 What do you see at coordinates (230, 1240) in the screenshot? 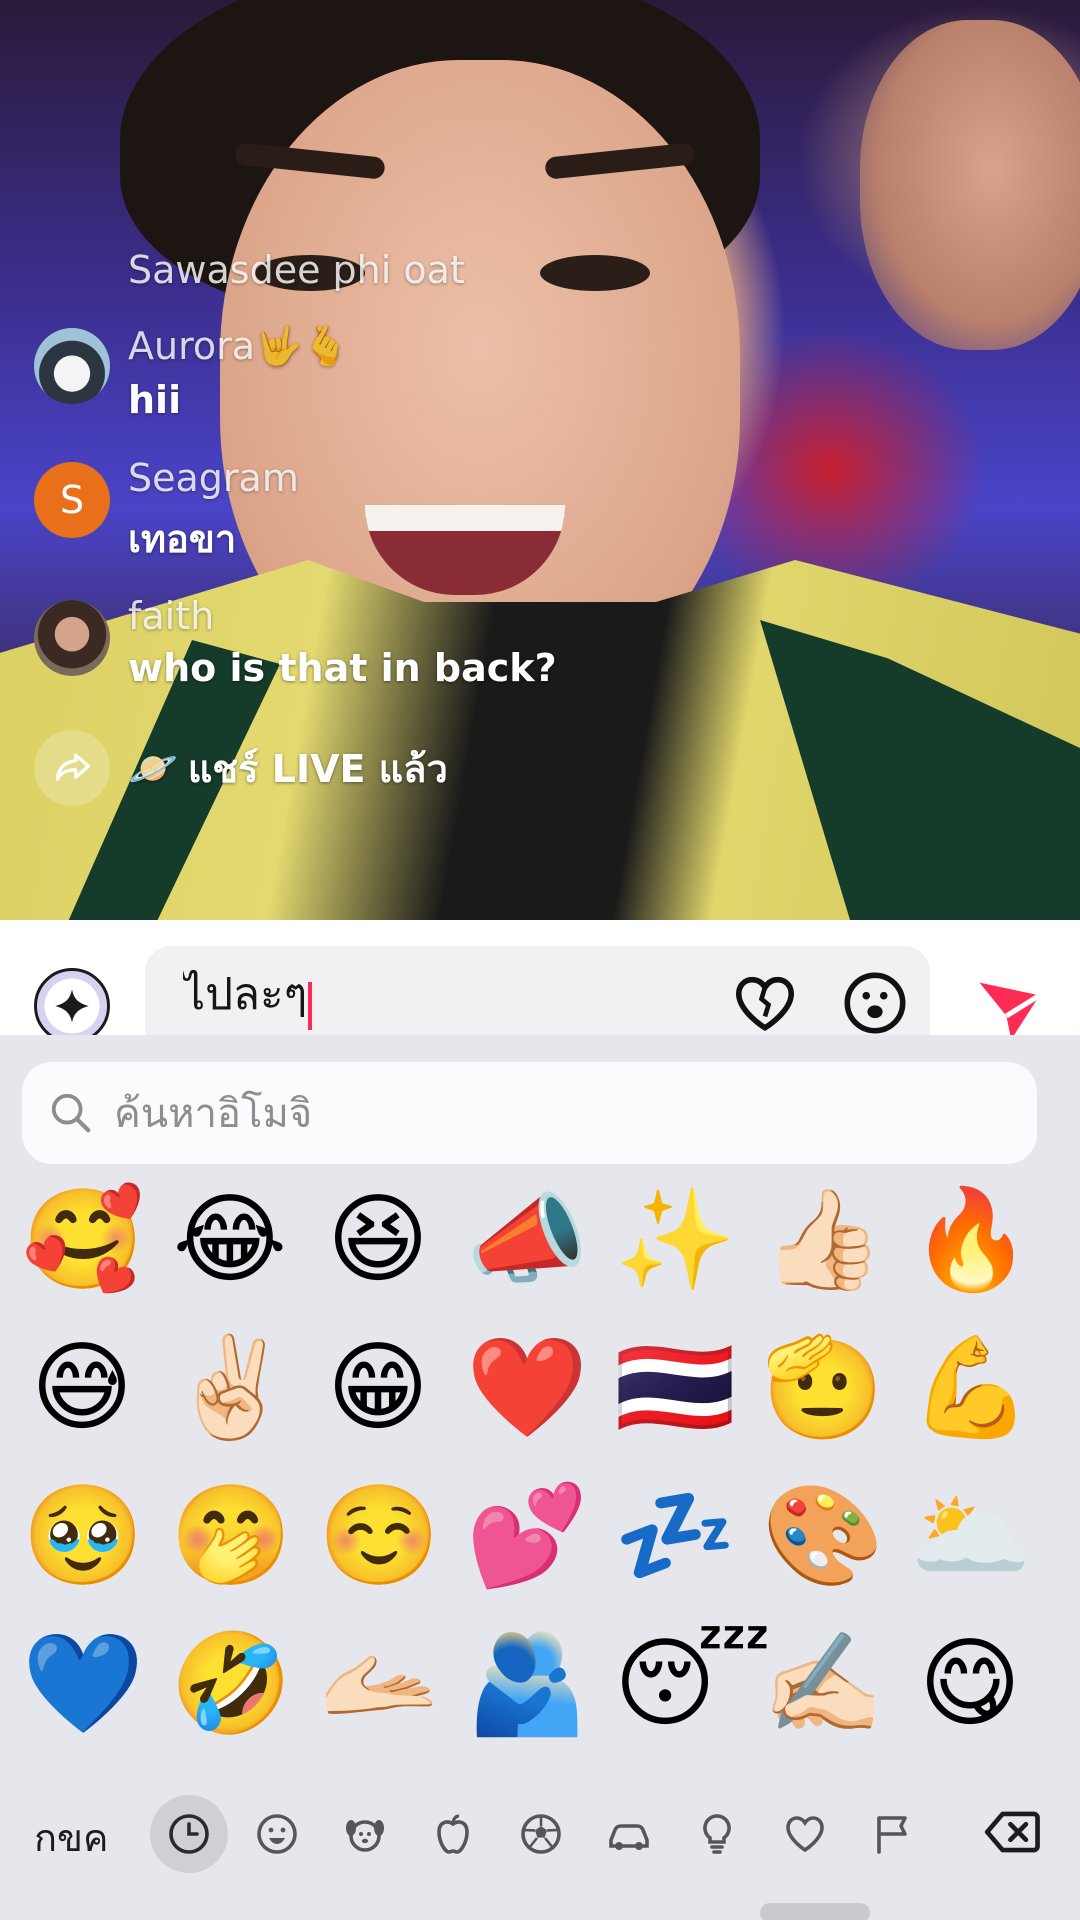
I see `emoji-key: 😂` at bounding box center [230, 1240].